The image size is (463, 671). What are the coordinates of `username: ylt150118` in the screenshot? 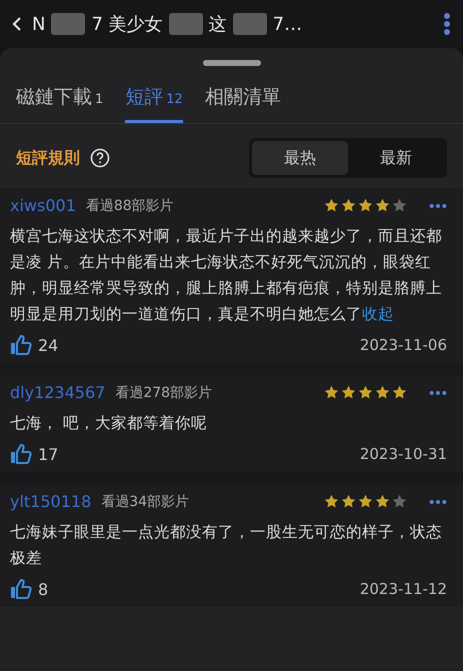 It's located at (51, 501).